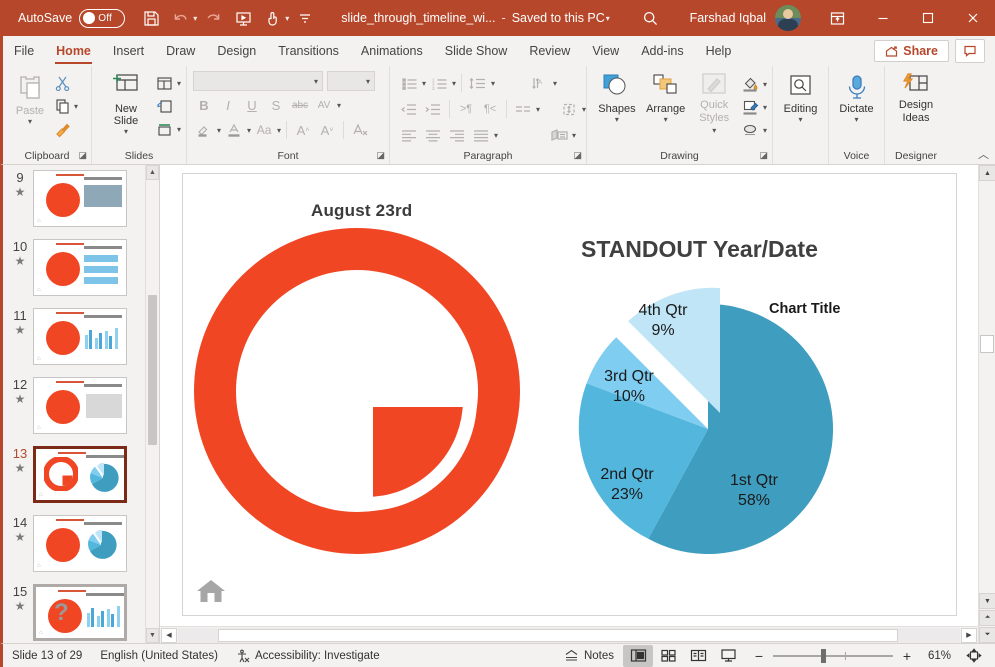  What do you see at coordinates (62, 83) in the screenshot?
I see `cut-button` at bounding box center [62, 83].